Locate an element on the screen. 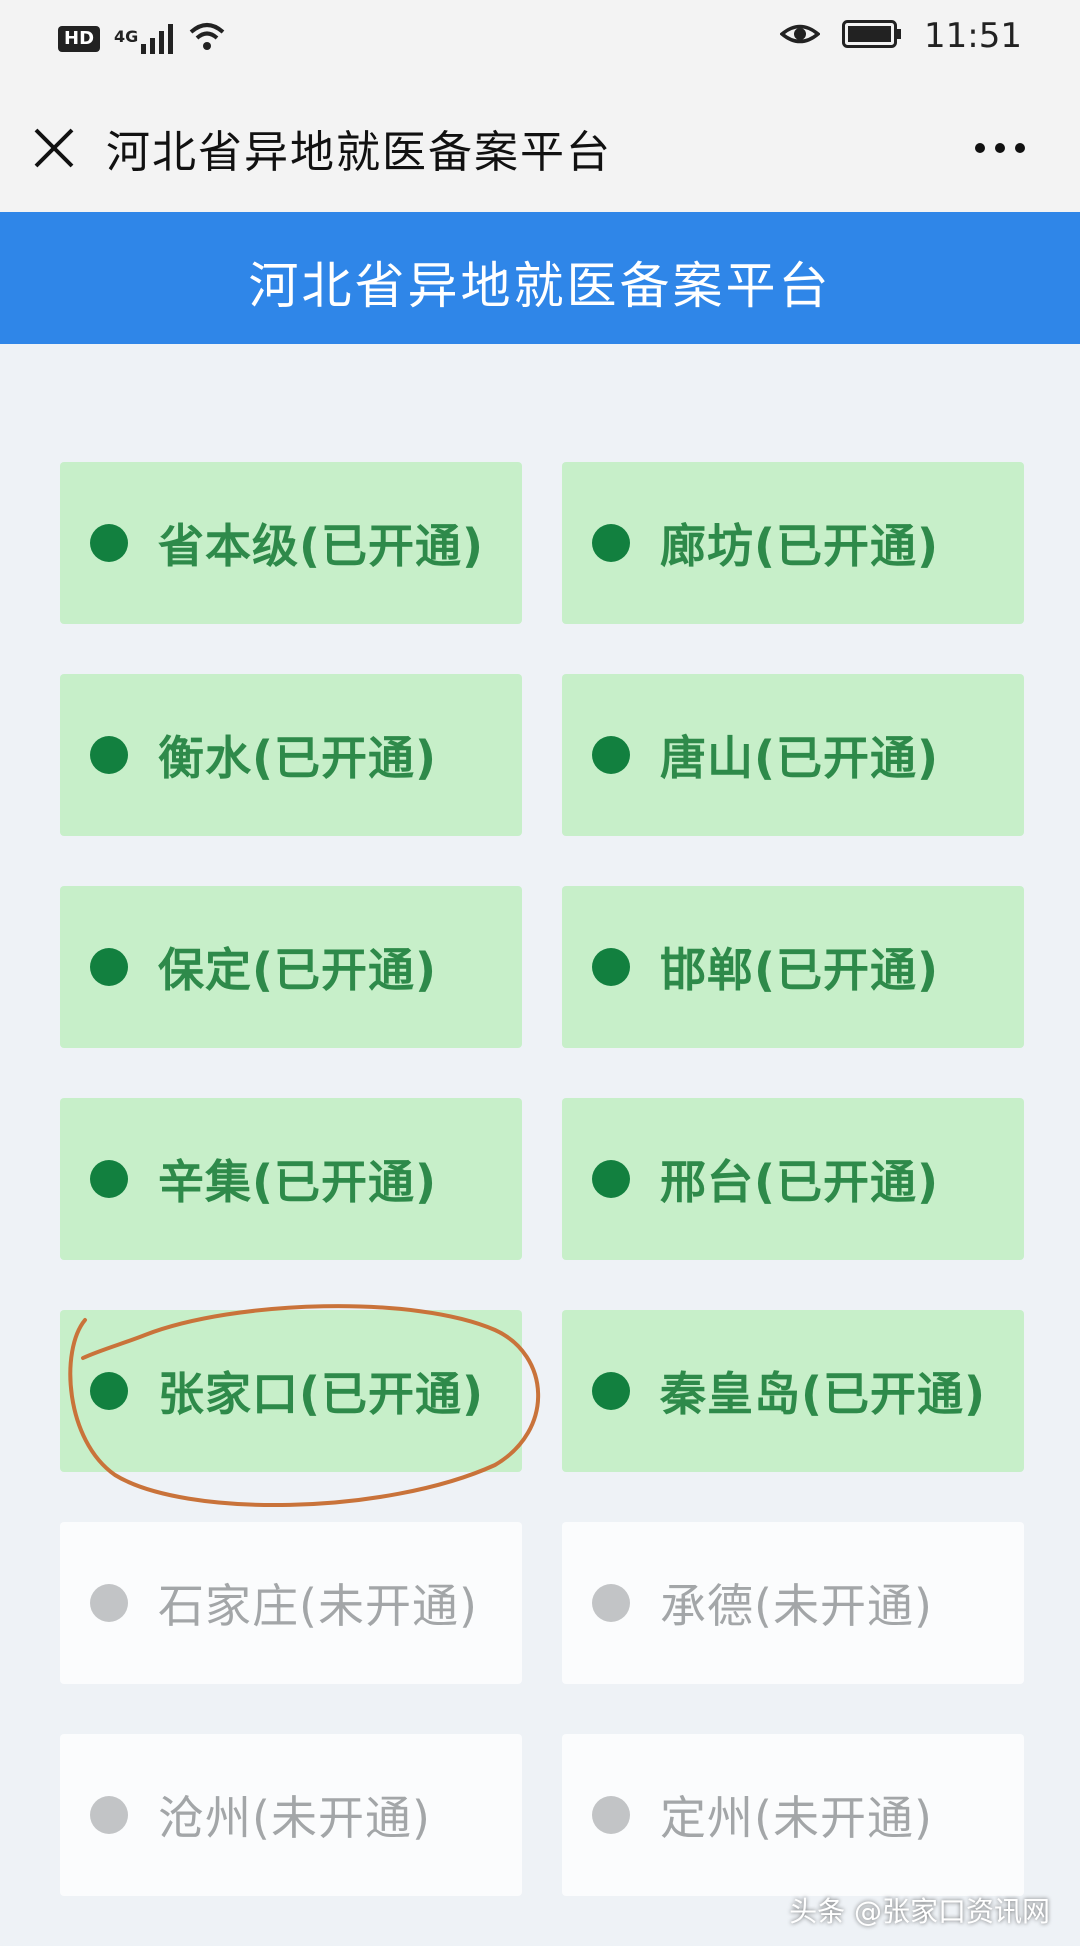  region-tile-chengde: 承德(未开通) is located at coordinates (793, 1603).